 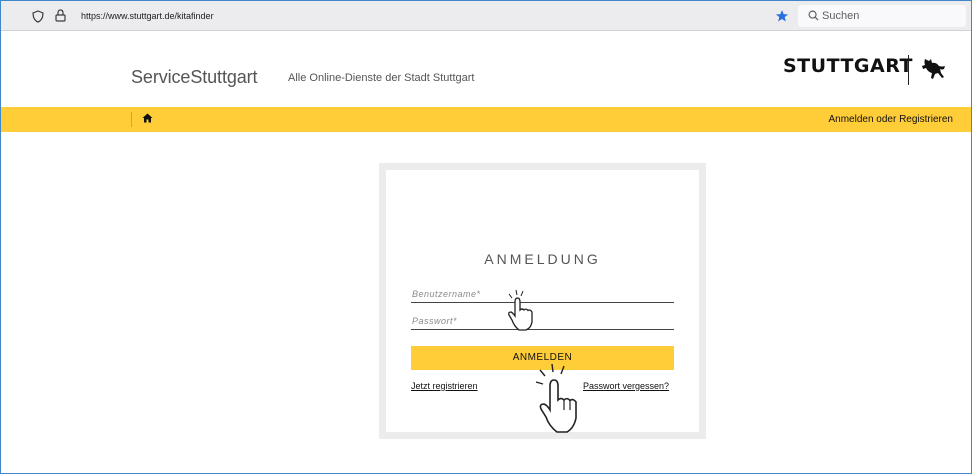 What do you see at coordinates (933, 69) in the screenshot?
I see `horse-icon` at bounding box center [933, 69].